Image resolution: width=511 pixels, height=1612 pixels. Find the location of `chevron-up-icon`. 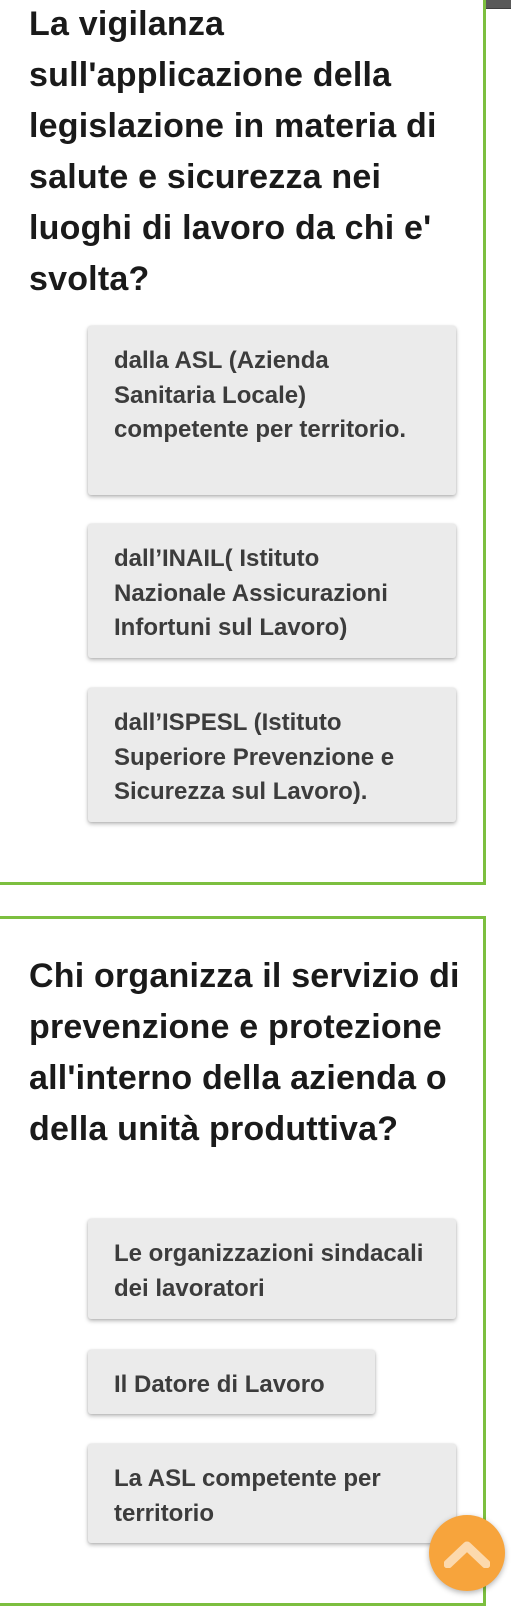

chevron-up-icon is located at coordinates (467, 1554).